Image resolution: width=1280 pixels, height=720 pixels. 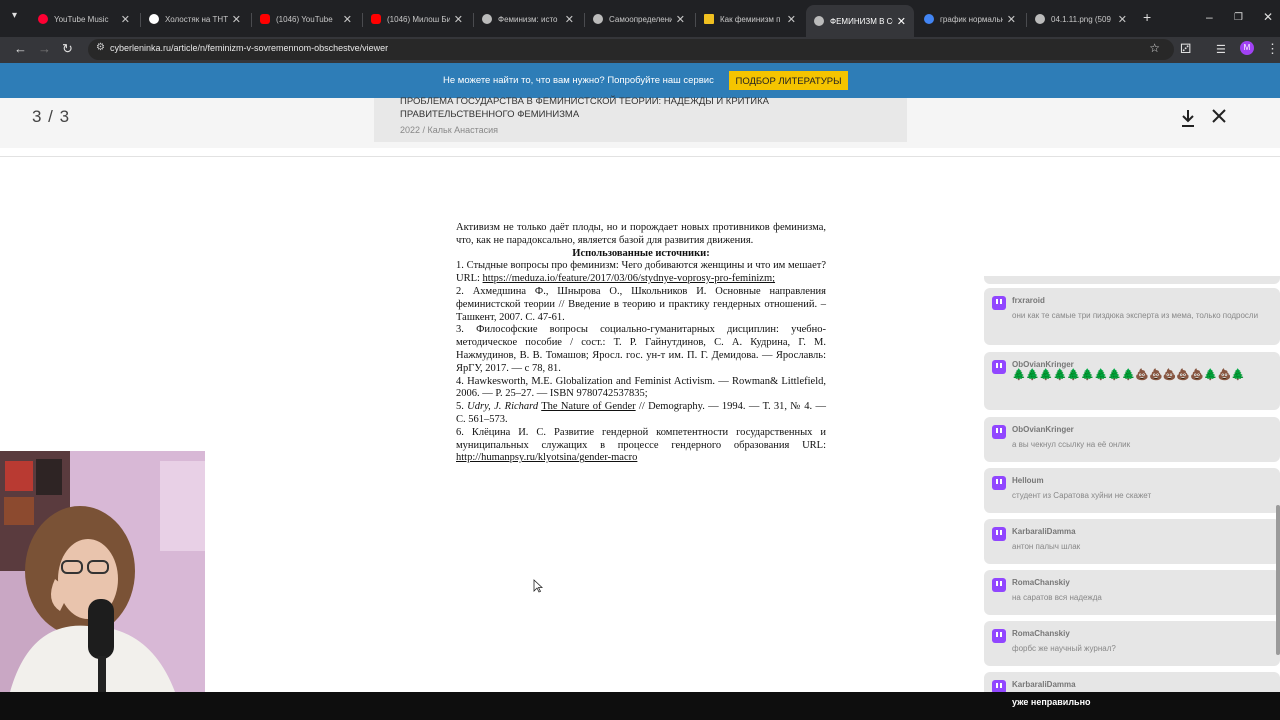 I want to click on webcam-overlay, so click(x=102, y=571).